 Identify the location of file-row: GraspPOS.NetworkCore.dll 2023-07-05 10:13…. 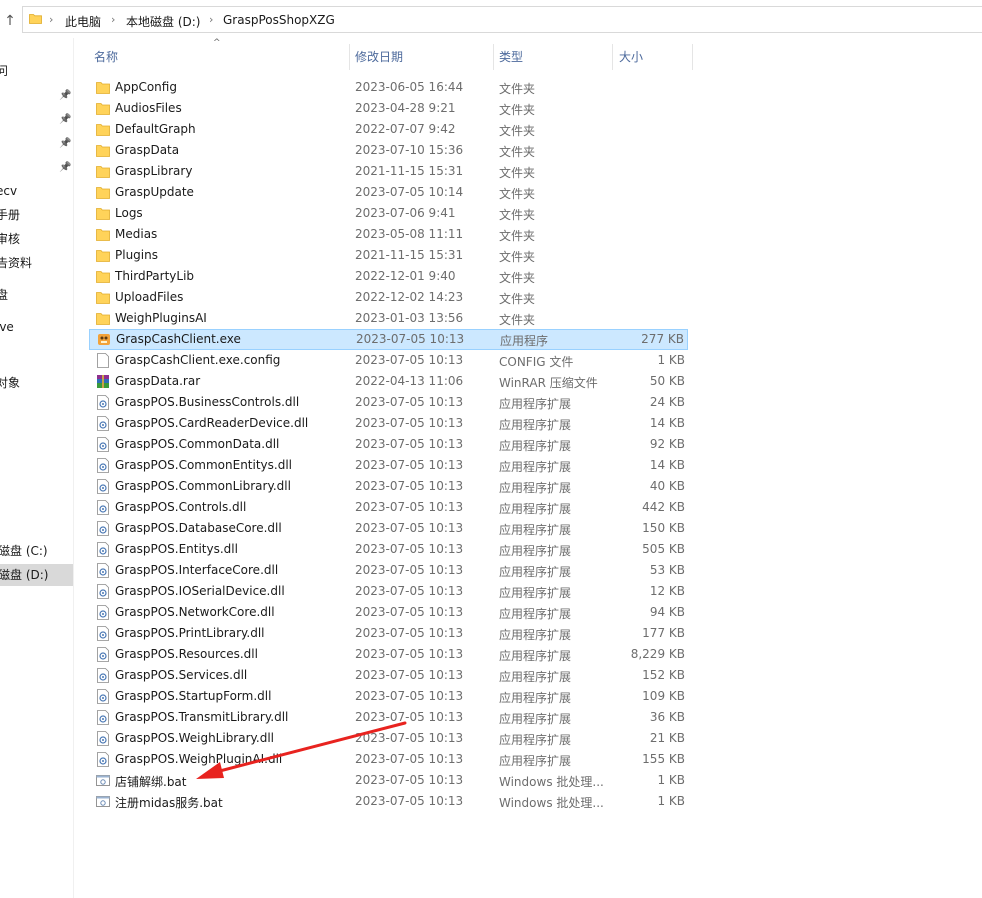
(388, 612).